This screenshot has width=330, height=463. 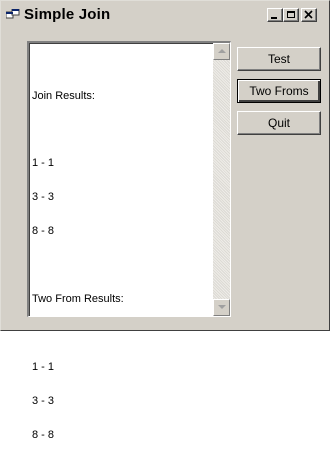 I want to click on two-froms-button: Two Froms, so click(x=279, y=91).